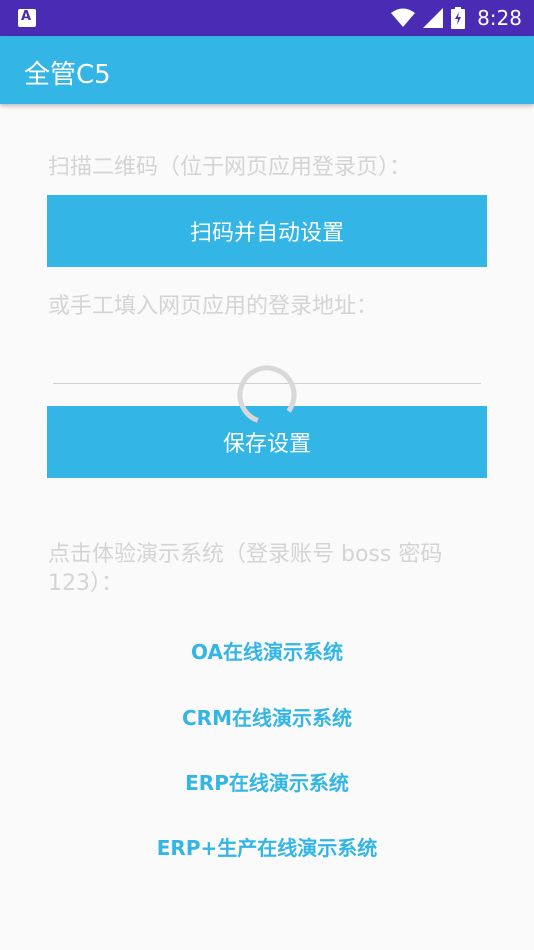  I want to click on status-icons: 8:28, so click(456, 18).